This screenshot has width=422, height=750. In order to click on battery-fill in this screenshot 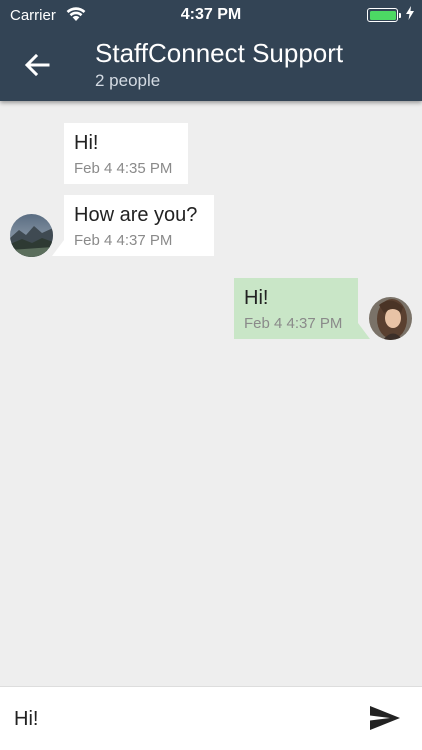, I will do `click(382, 15)`.